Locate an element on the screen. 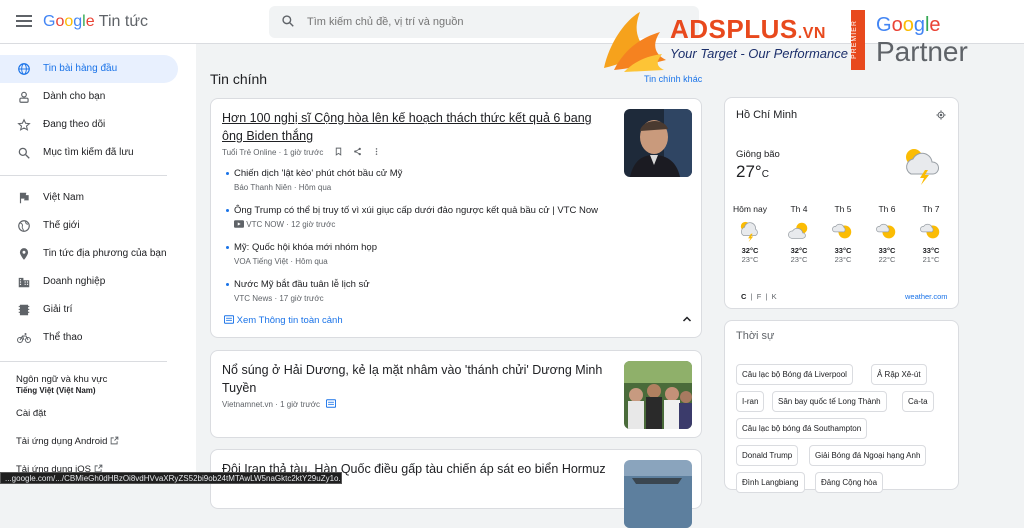  building-icon is located at coordinates (24, 282).